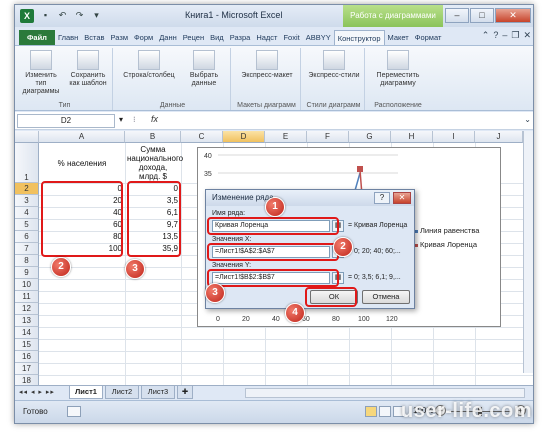  I want to click on row-header: 18, so click(27, 380).